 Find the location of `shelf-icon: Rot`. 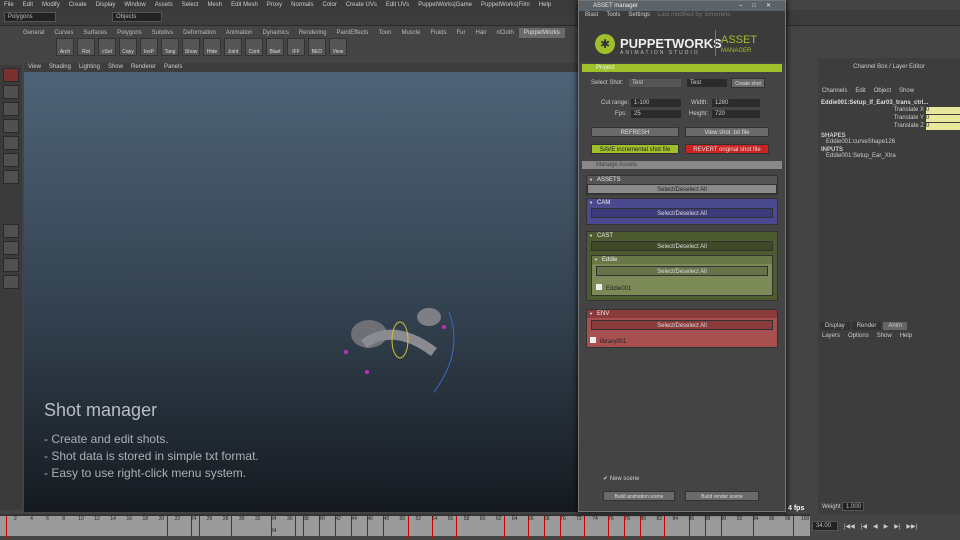

shelf-icon: Rot is located at coordinates (86, 47).